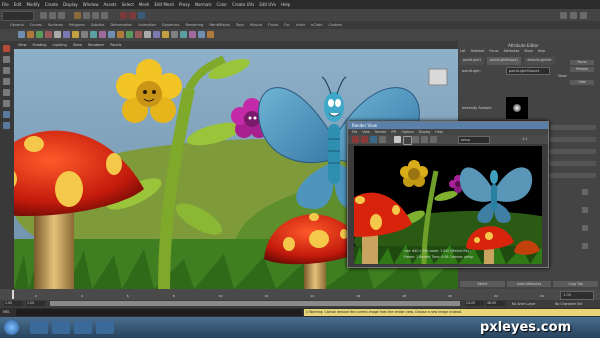 This screenshot has width=600, height=338. What do you see at coordinates (562, 76) in the screenshot?
I see `show-button: Show` at bounding box center [562, 76].